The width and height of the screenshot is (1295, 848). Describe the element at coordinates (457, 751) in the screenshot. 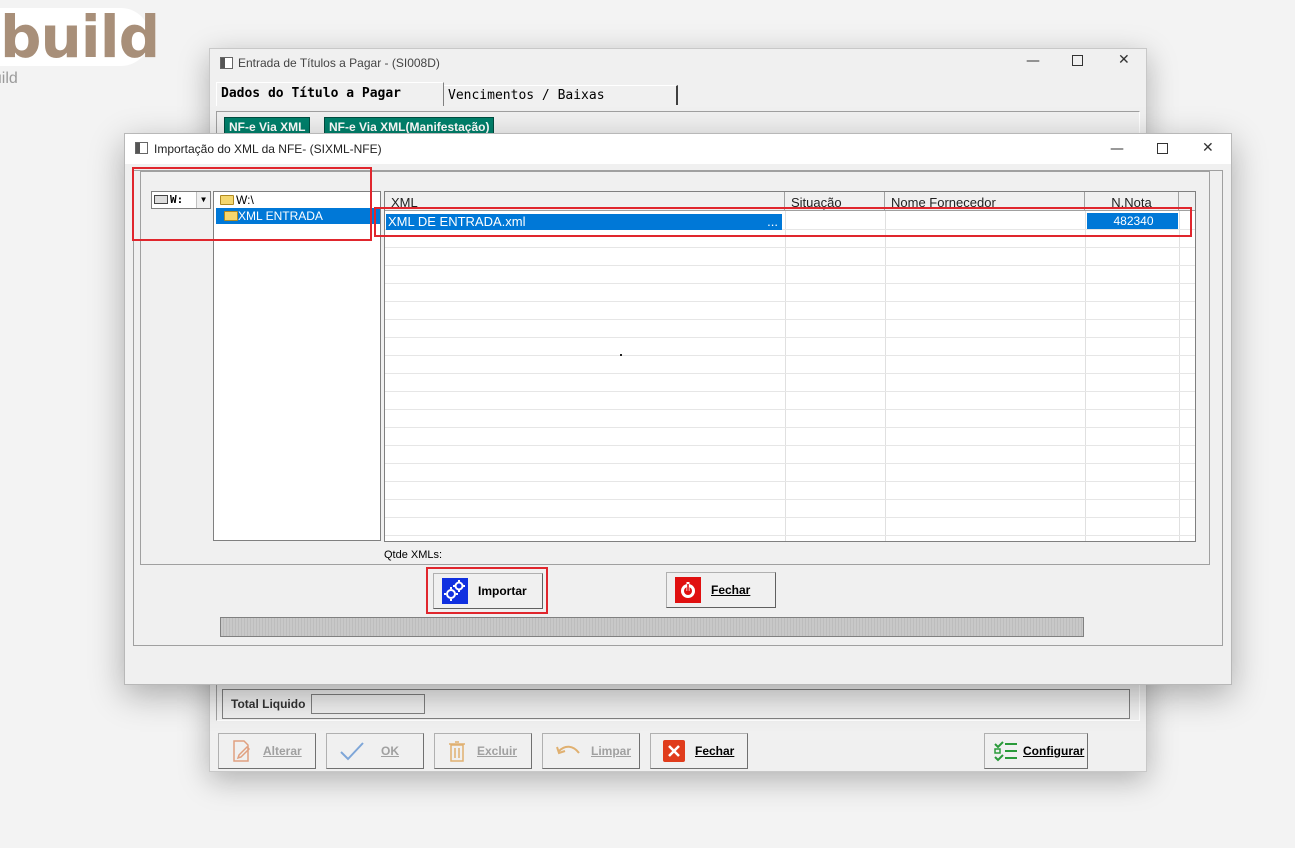

I see `trash-icon` at that location.